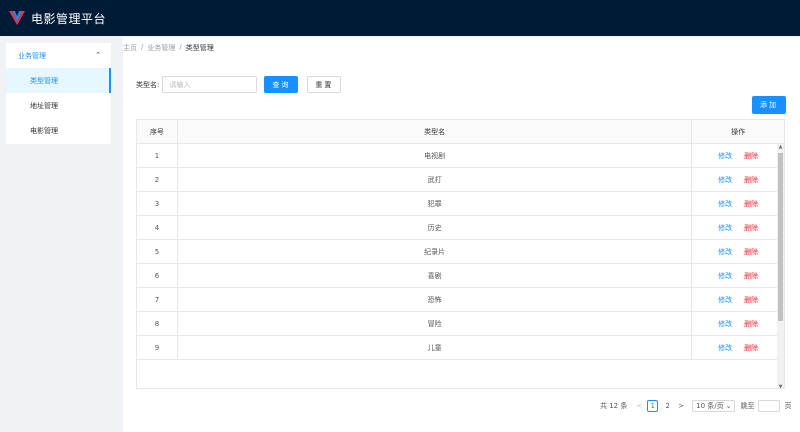 This screenshot has width=800, height=432. I want to click on row-index: 3, so click(157, 203).